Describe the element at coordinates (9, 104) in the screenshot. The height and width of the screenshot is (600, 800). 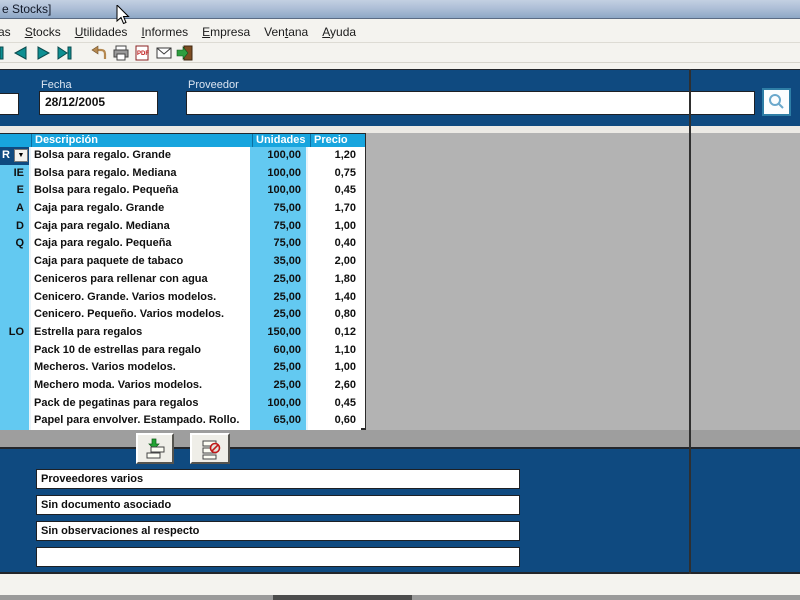
I see `document-number-field` at that location.